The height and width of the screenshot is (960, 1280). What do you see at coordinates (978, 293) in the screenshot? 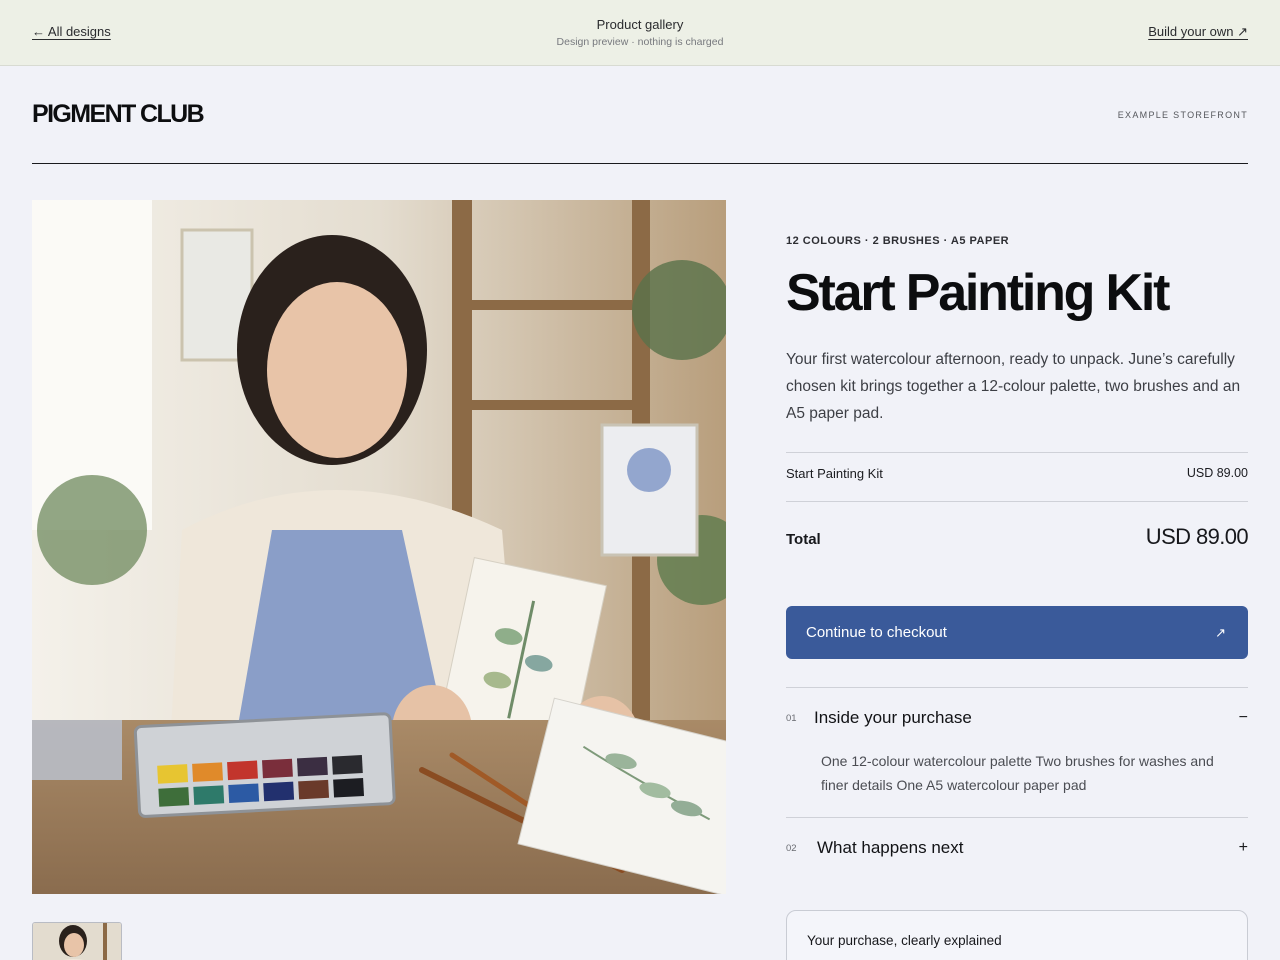
I see `product-title: Start Painting Kit` at bounding box center [978, 293].